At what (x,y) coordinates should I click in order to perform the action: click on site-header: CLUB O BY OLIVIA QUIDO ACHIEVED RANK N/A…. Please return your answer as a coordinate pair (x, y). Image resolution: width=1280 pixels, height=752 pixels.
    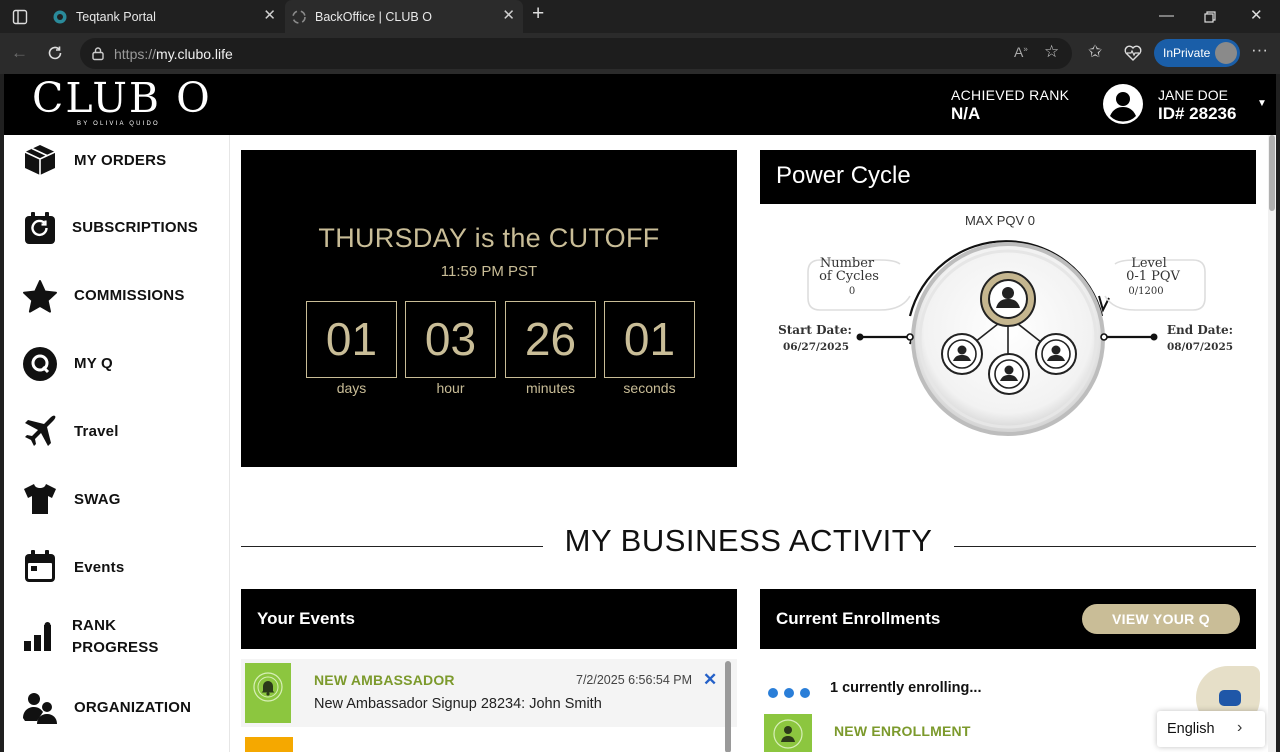
    Looking at the image, I should click on (640, 104).